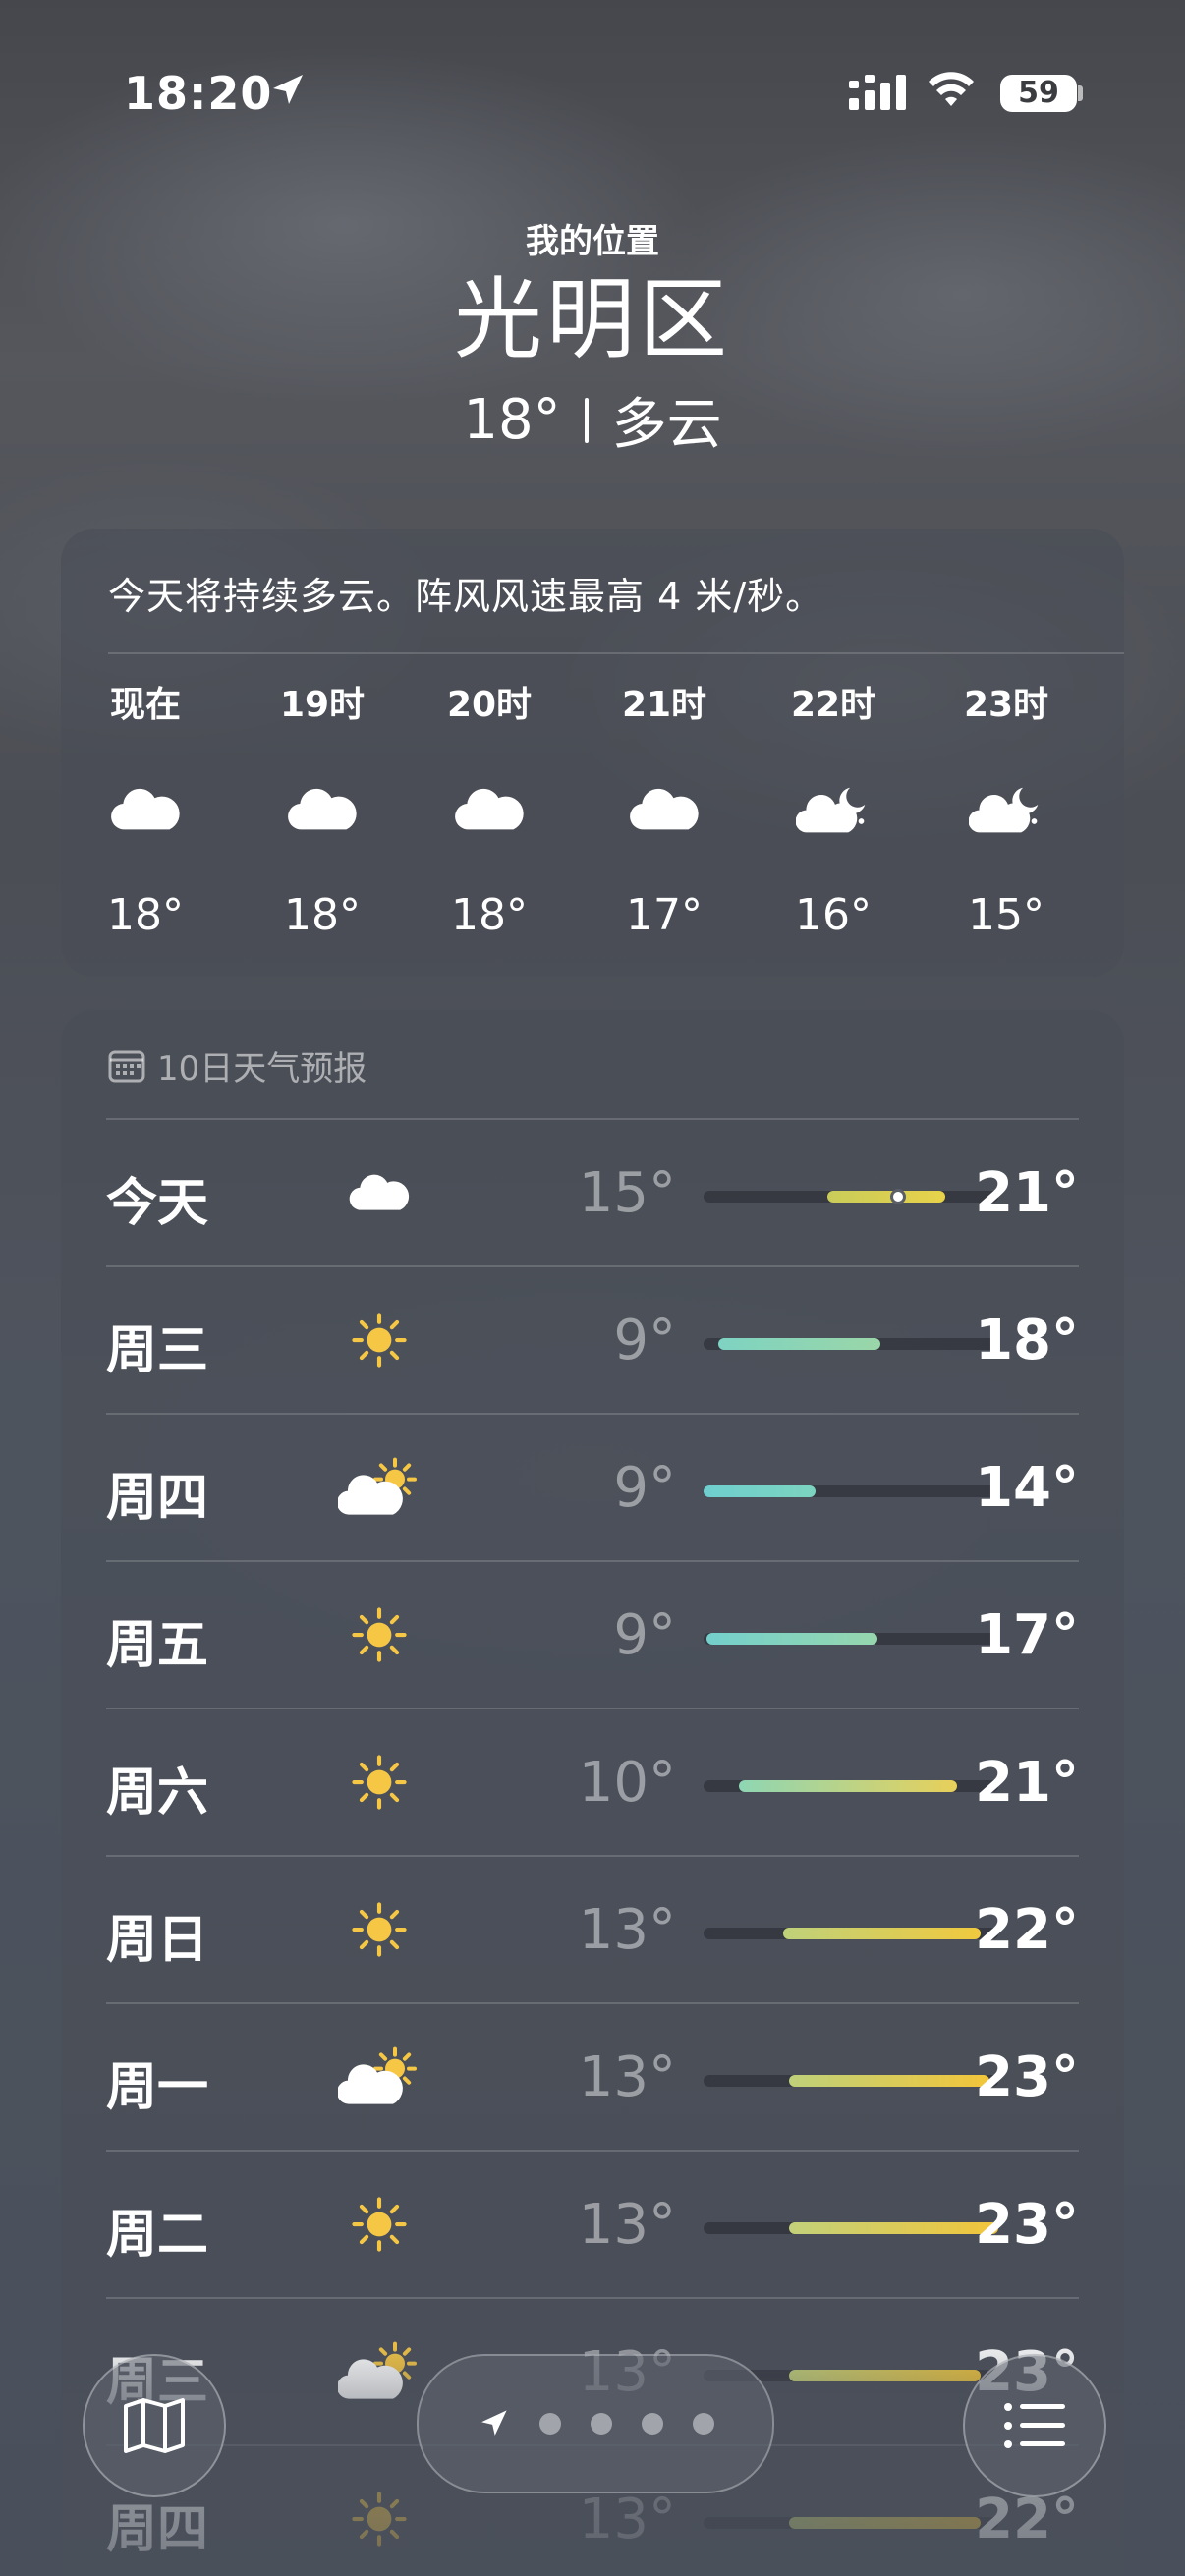 The height and width of the screenshot is (2576, 1185). I want to click on day-label: 周五, so click(157, 1645).